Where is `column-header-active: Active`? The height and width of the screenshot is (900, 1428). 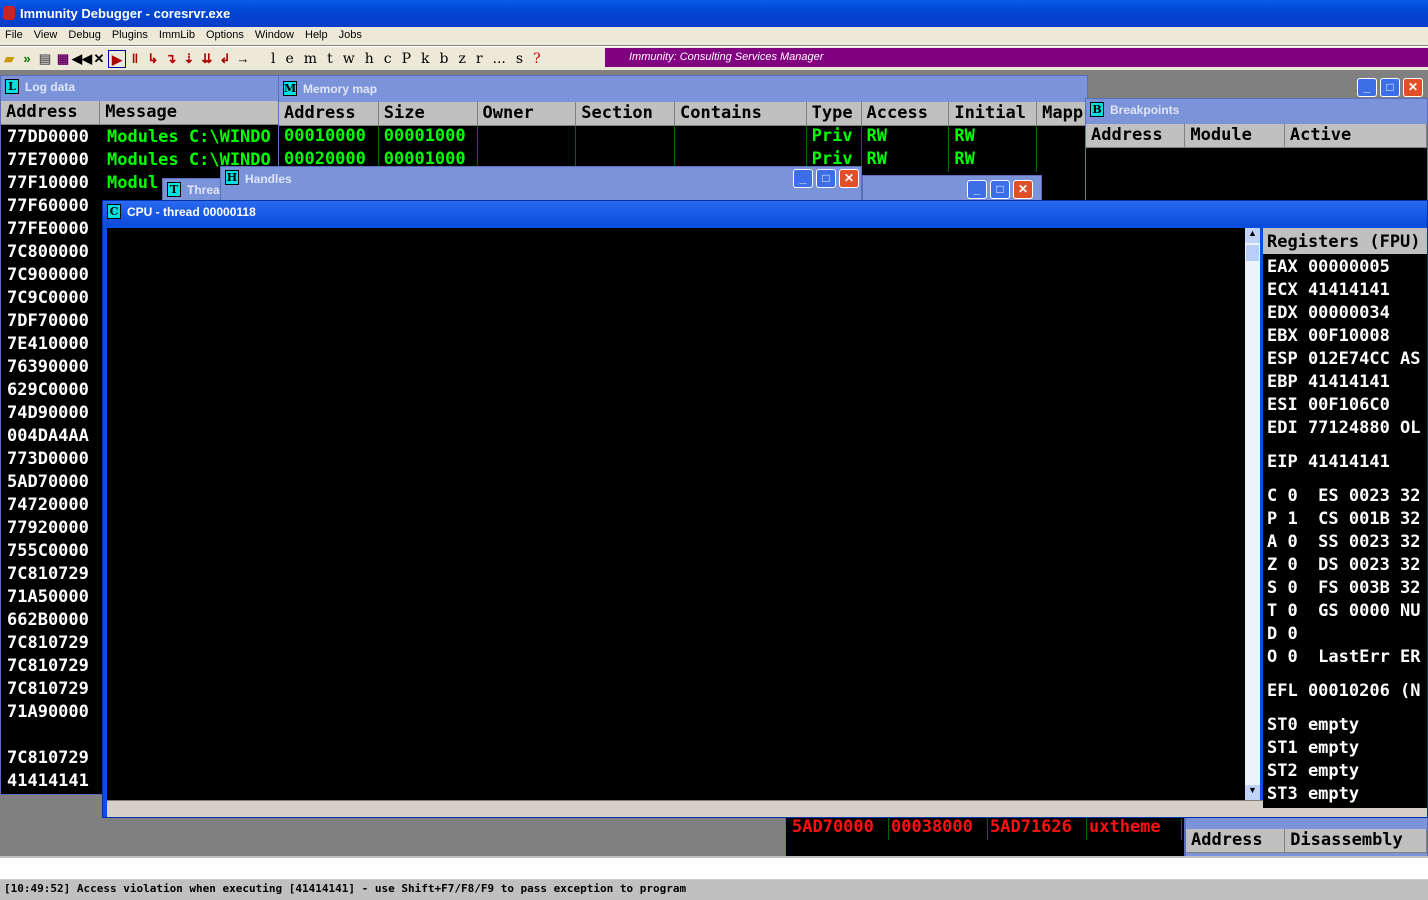 column-header-active: Active is located at coordinates (1355, 136).